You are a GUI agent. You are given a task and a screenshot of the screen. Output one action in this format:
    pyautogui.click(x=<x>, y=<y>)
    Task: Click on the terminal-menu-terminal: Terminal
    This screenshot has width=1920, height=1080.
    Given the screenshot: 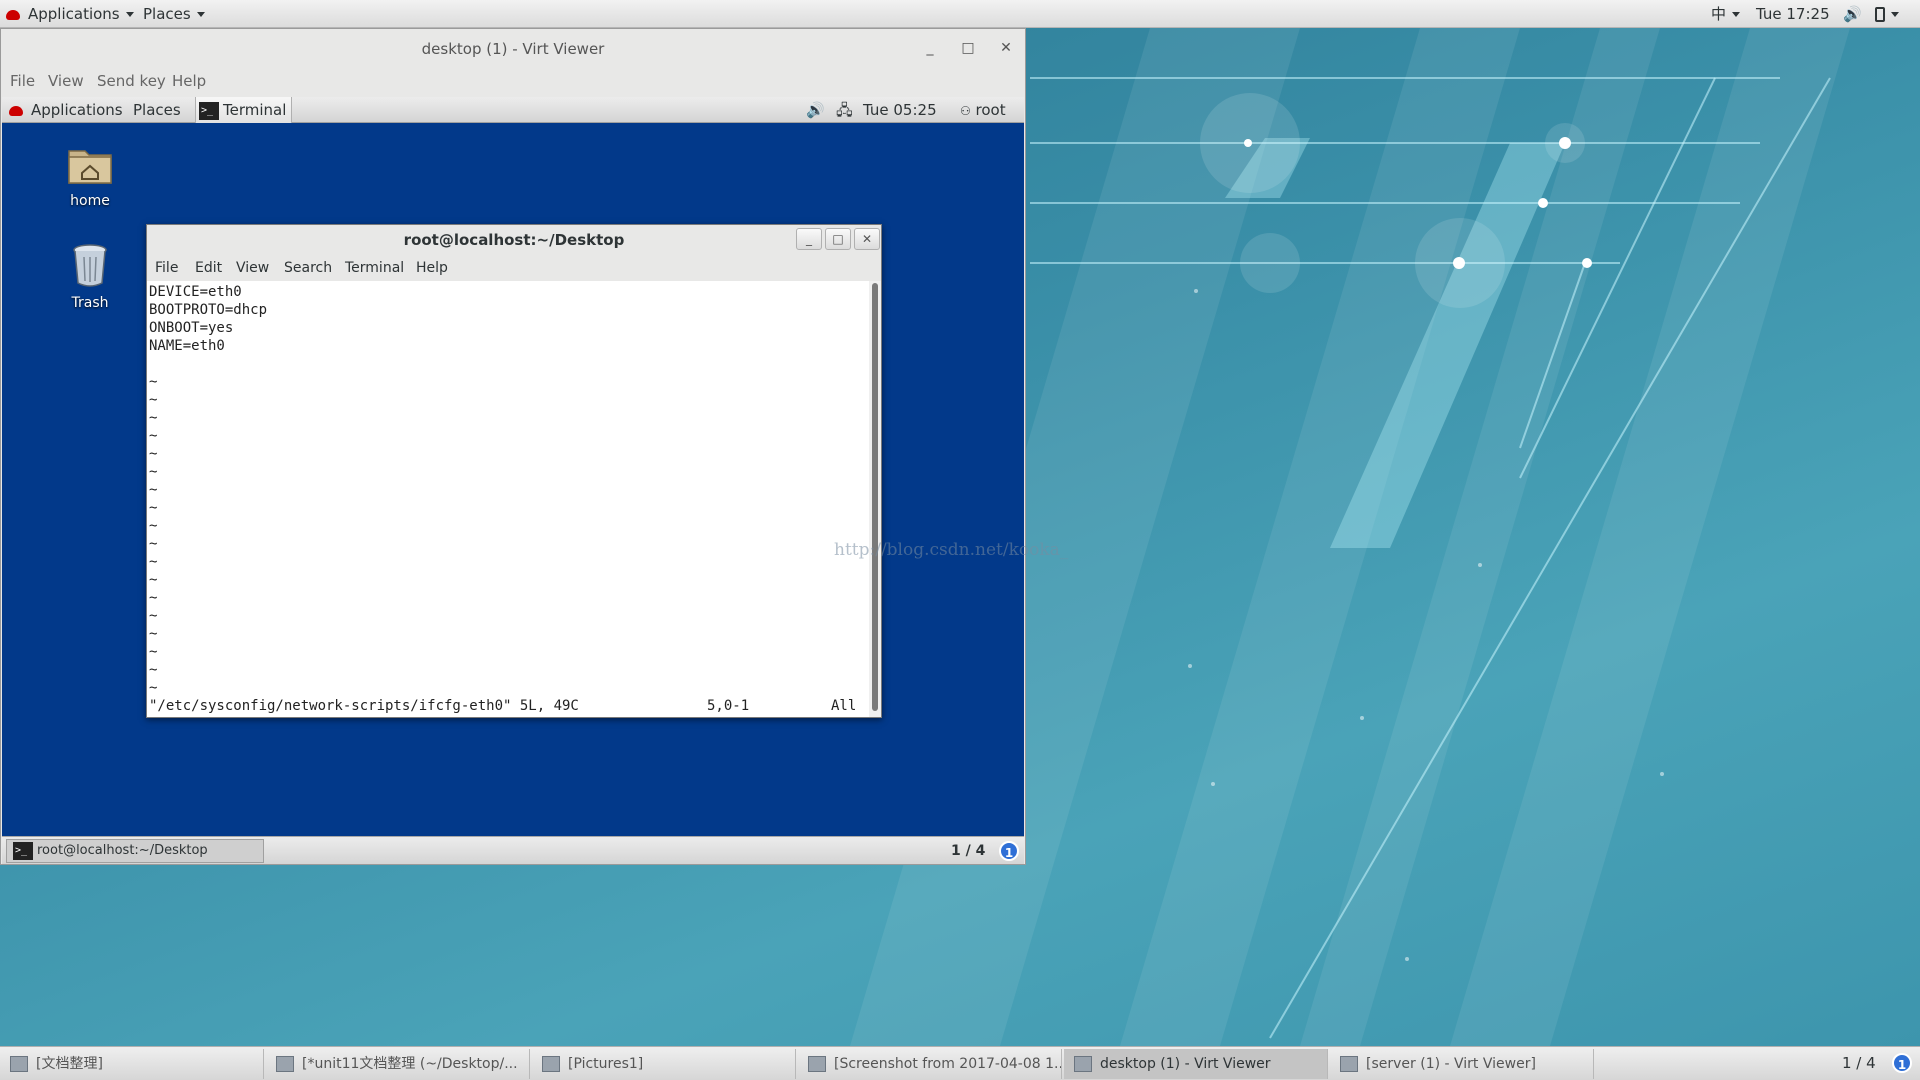 What is the action you would take?
    pyautogui.click(x=374, y=268)
    